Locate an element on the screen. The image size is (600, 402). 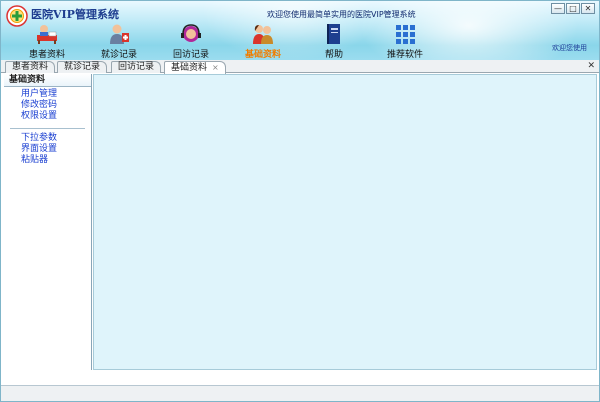
toolbar-visit-records: 就诊记录 is located at coordinates (119, 40).